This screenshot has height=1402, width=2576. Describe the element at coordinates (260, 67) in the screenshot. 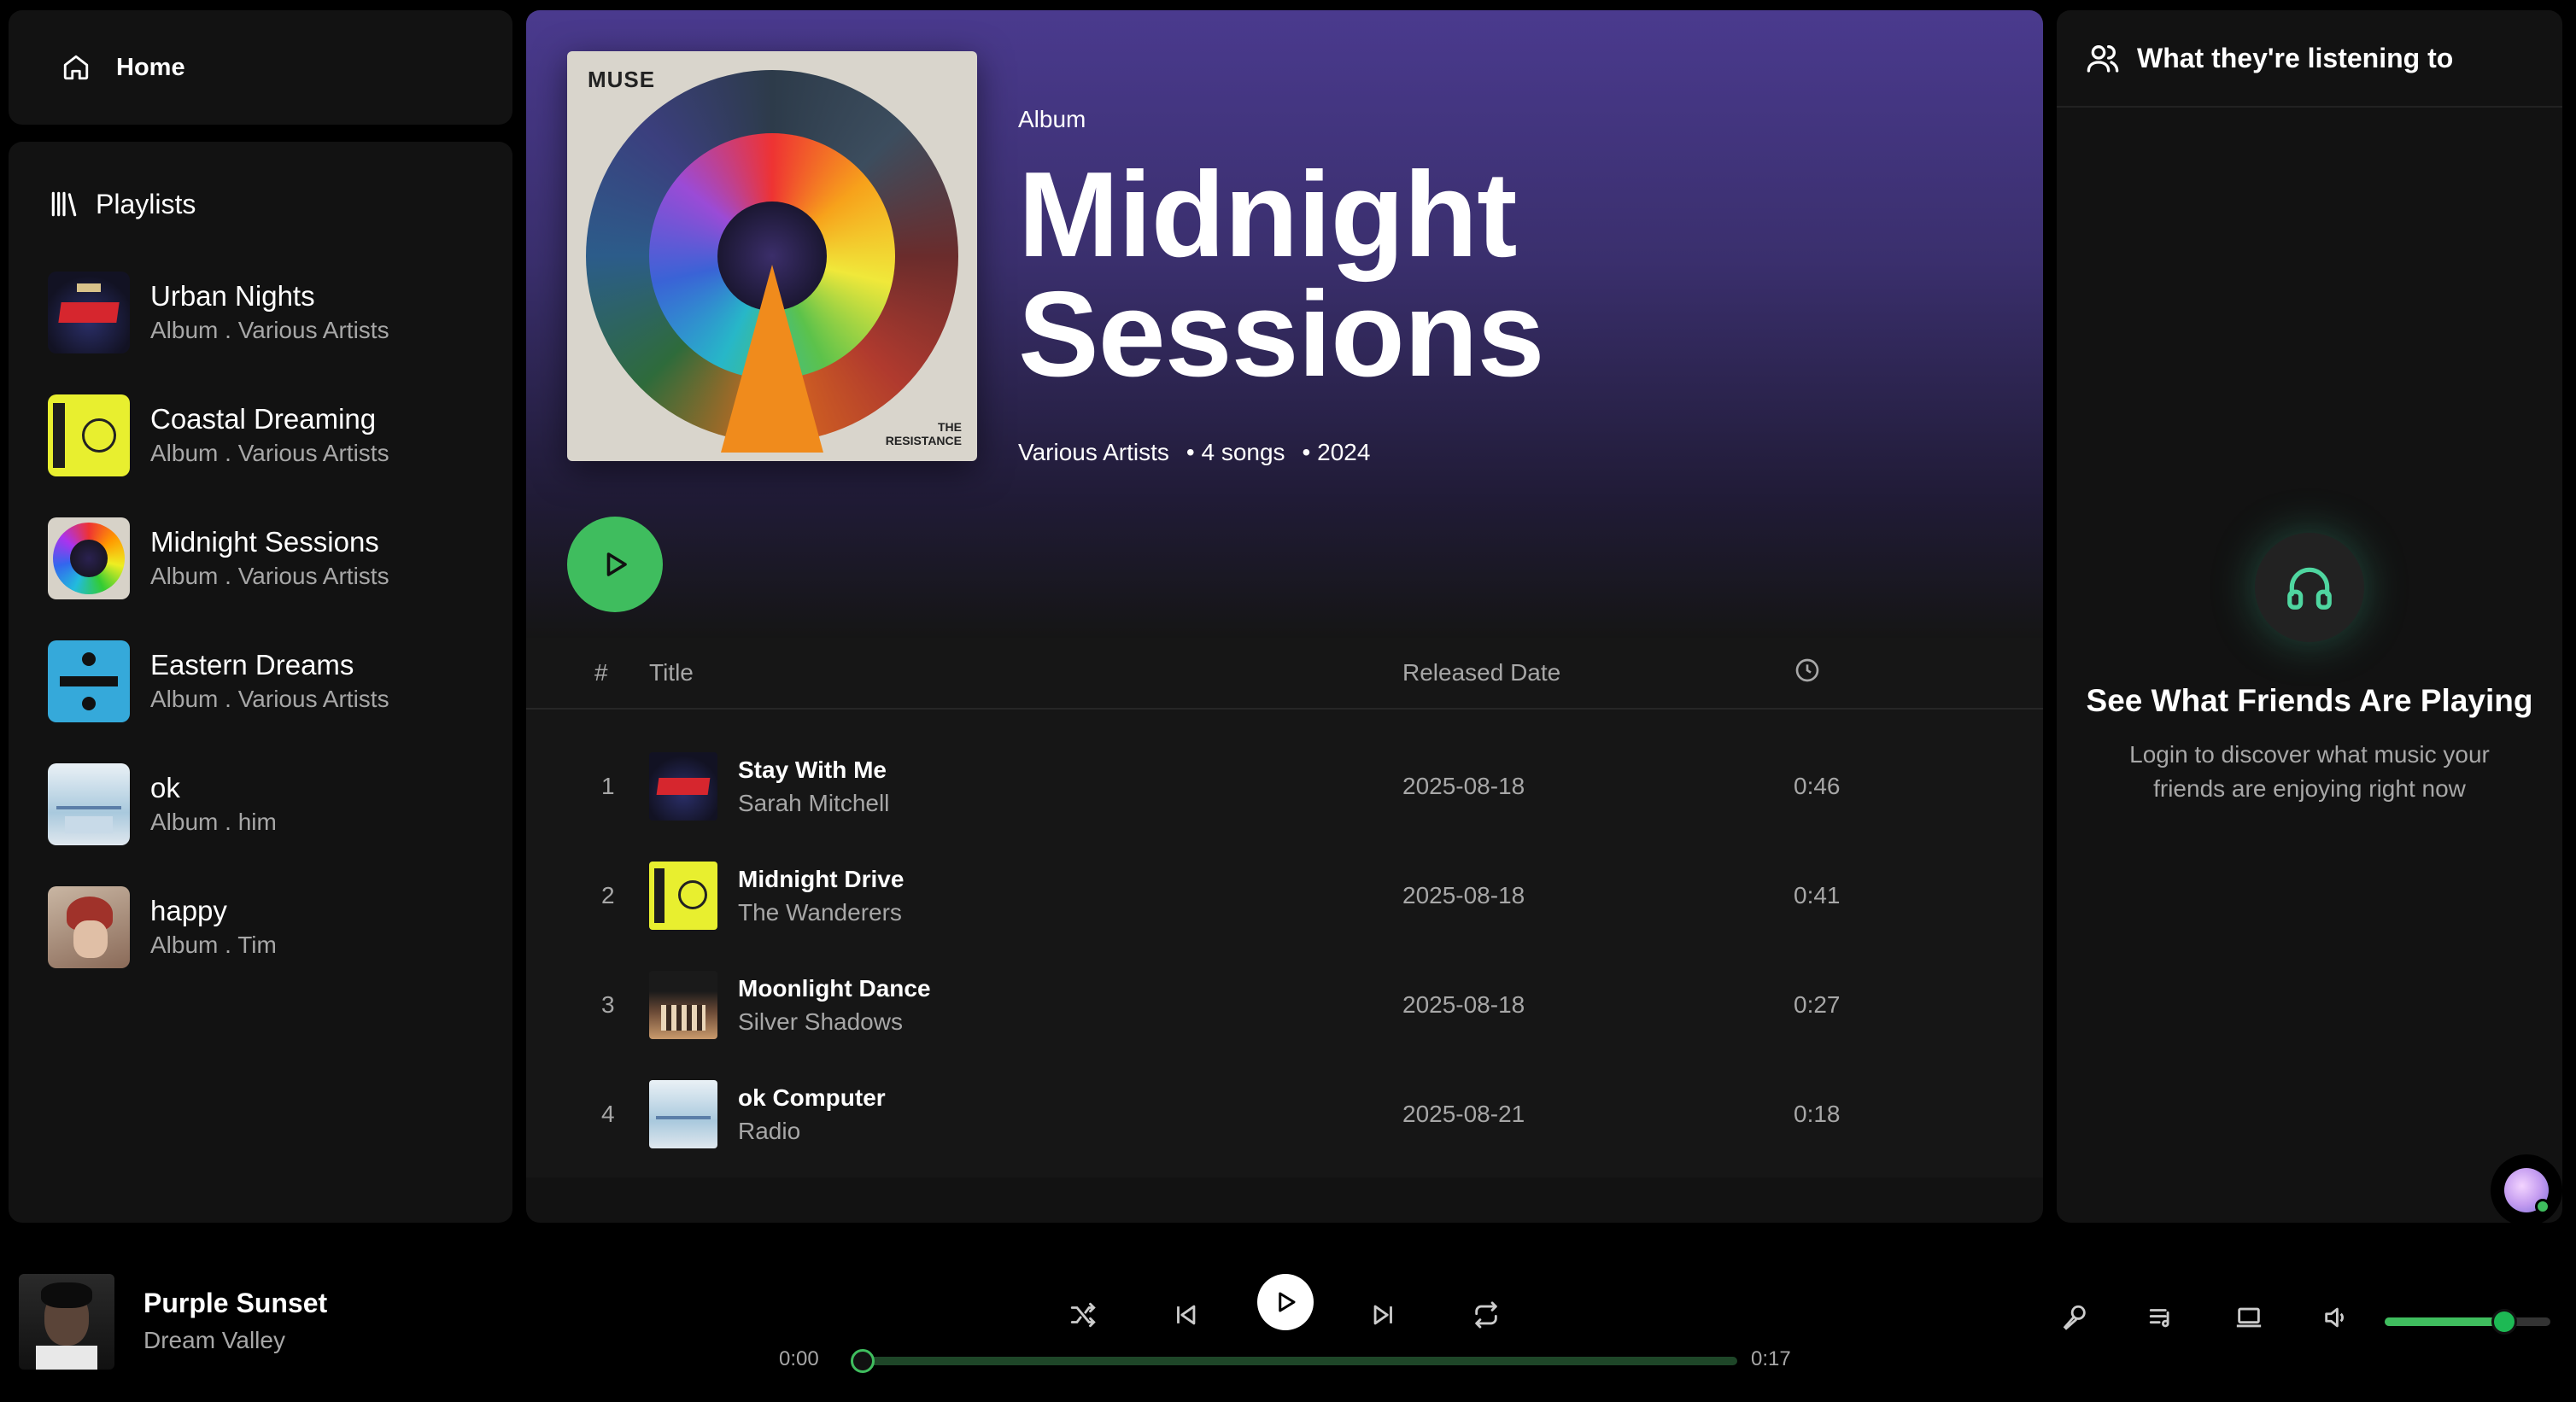

I see `home-link: Home` at that location.